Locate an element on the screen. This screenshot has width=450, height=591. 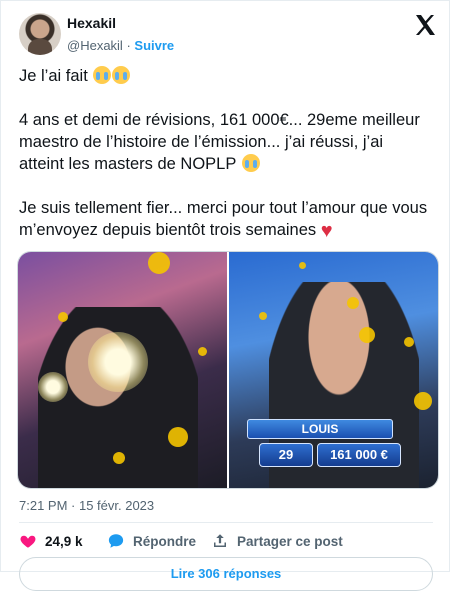
follow-button: Suivre is located at coordinates (154, 45).